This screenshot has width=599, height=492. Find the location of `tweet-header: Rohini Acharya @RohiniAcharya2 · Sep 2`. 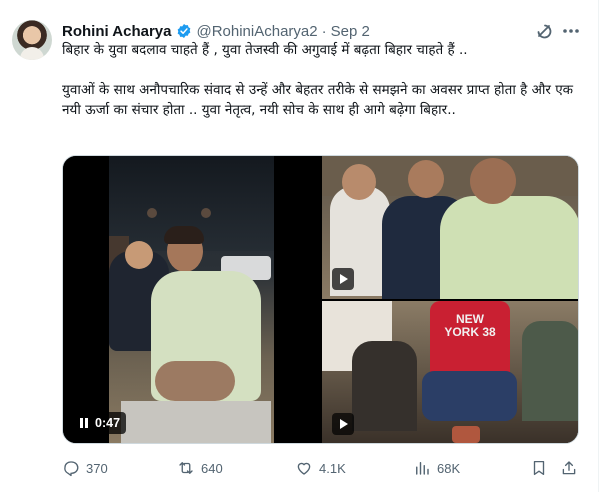

tweet-header: Rohini Acharya @RohiniAcharya2 · Sep 2 is located at coordinates (216, 31).